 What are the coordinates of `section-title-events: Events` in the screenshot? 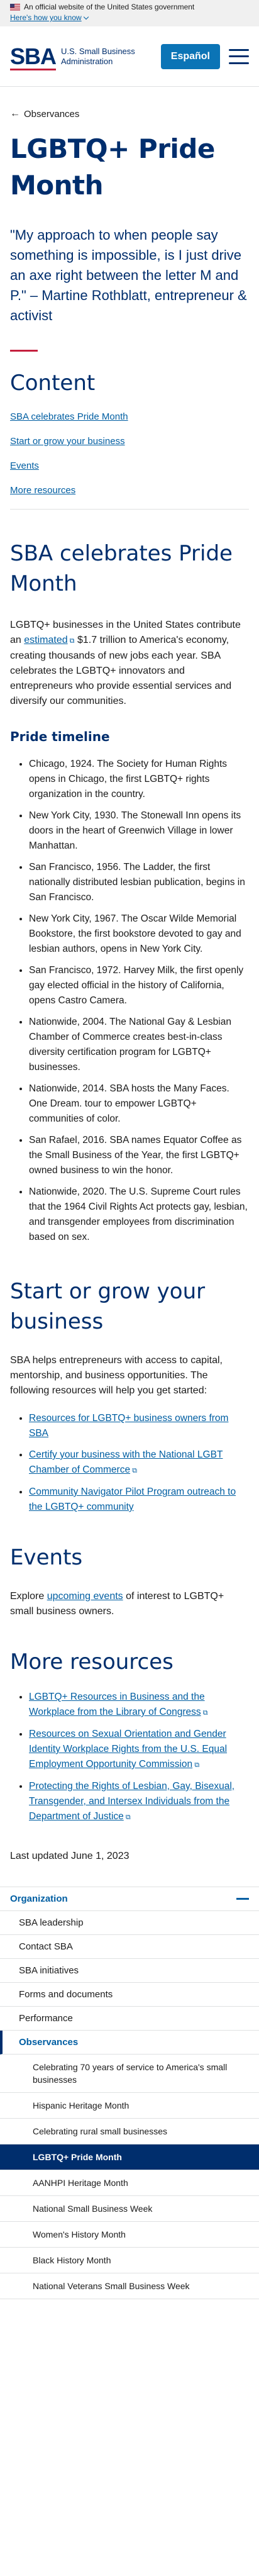 It's located at (46, 1557).